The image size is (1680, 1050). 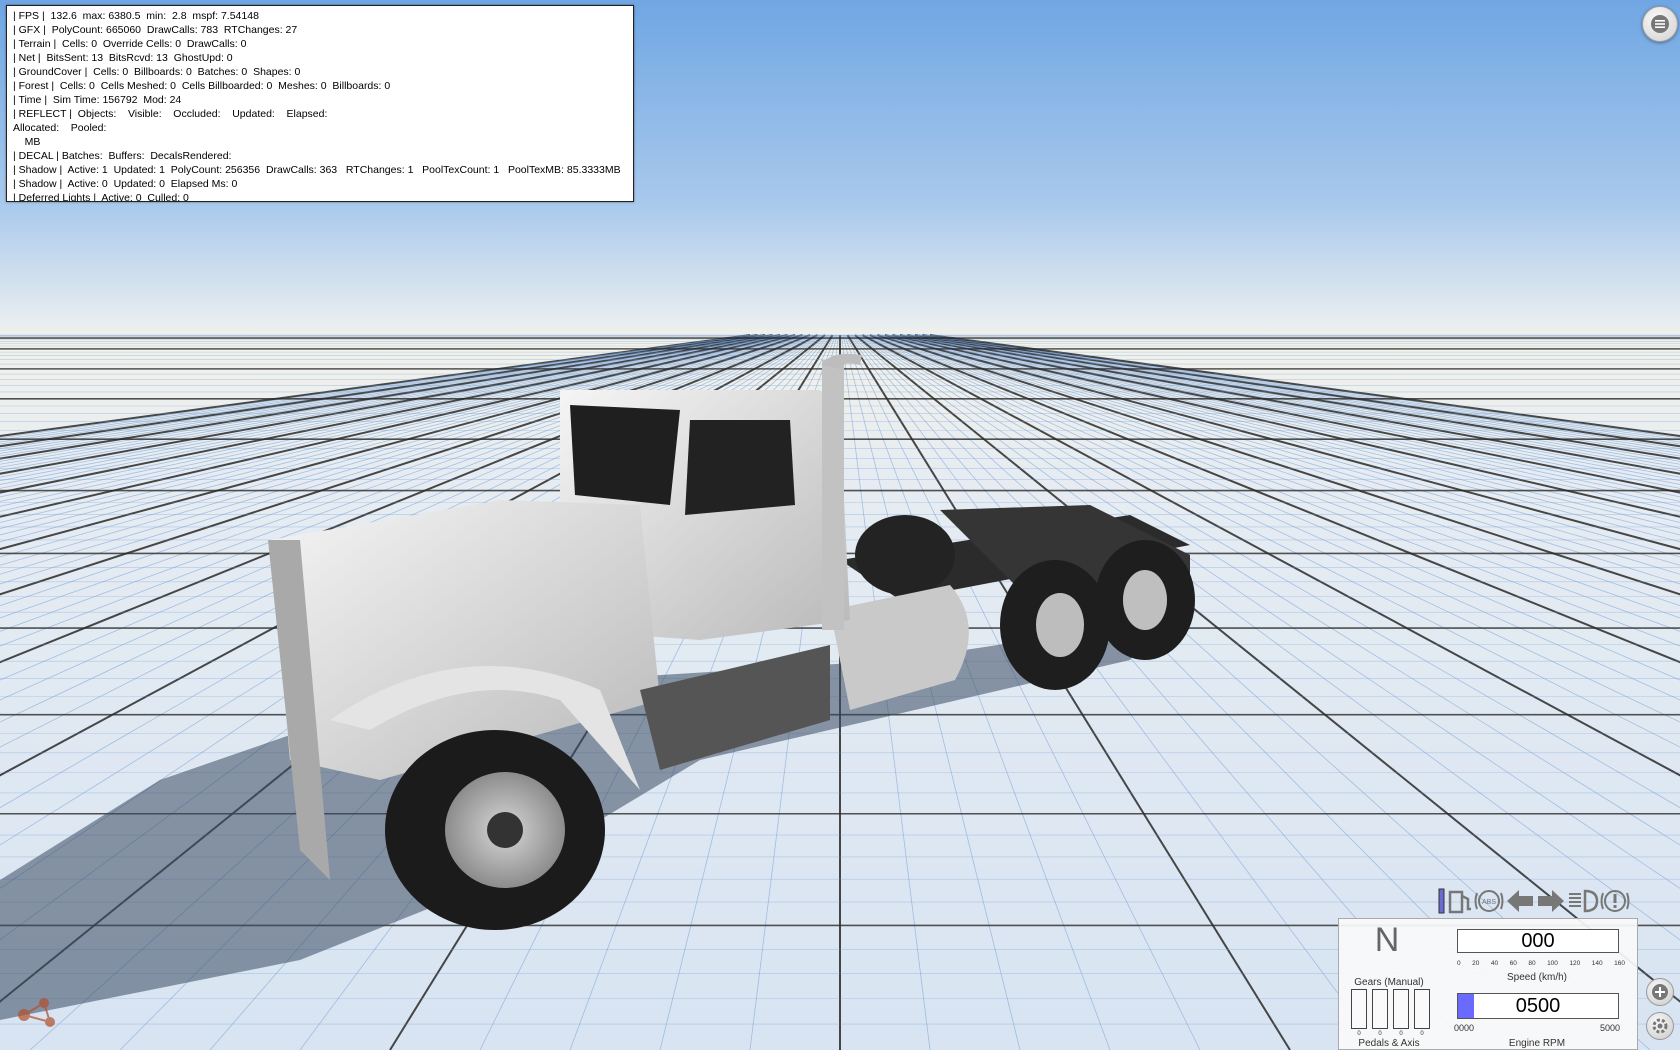 What do you see at coordinates (101, 197) in the screenshot?
I see `debug-line-deferred-lights: | Deferred Lights | Active: 0 Culled: 0` at bounding box center [101, 197].